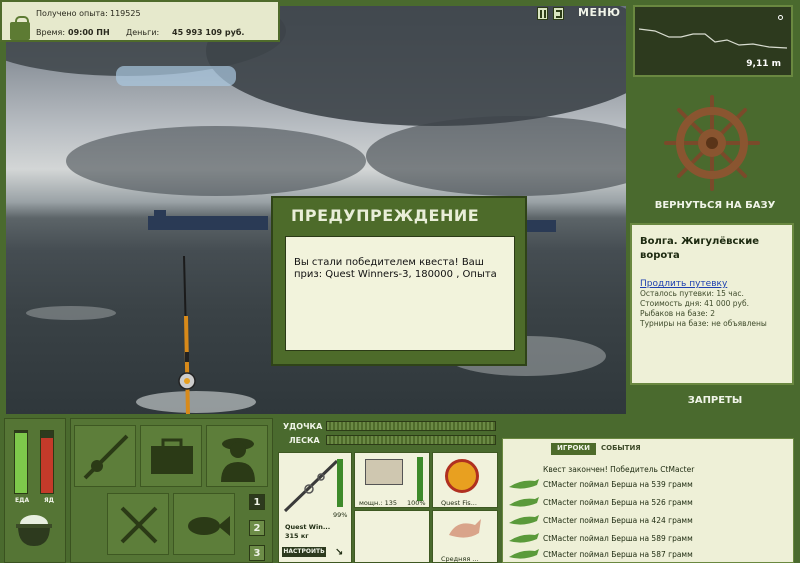  What do you see at coordinates (411, 426) in the screenshot?
I see `rod-tension-bar` at bounding box center [411, 426].